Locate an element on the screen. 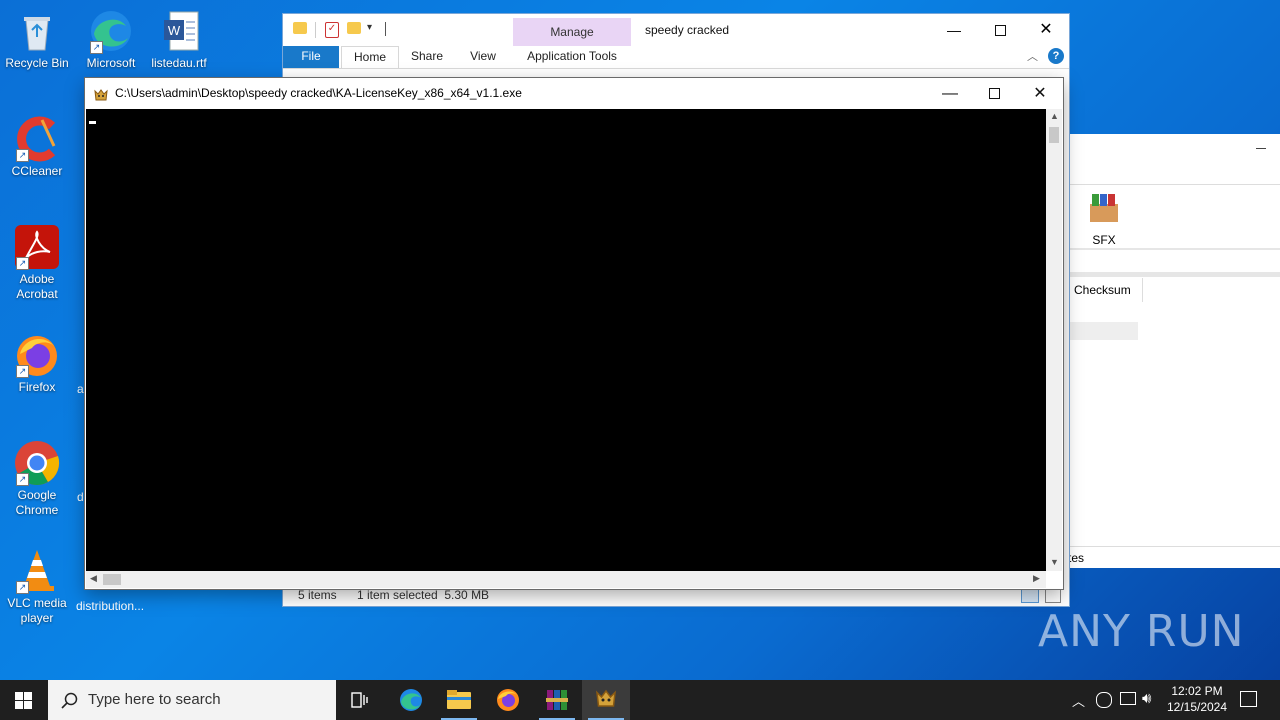  listedau-desktop-icon: W listedau.rtf is located at coordinates (179, 39).